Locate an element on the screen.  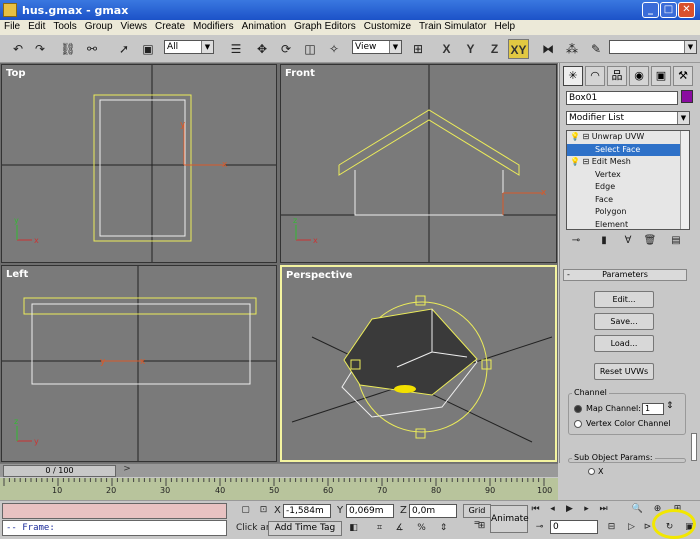
zoom-icon: 🔍 is located at coordinates (637, 509).